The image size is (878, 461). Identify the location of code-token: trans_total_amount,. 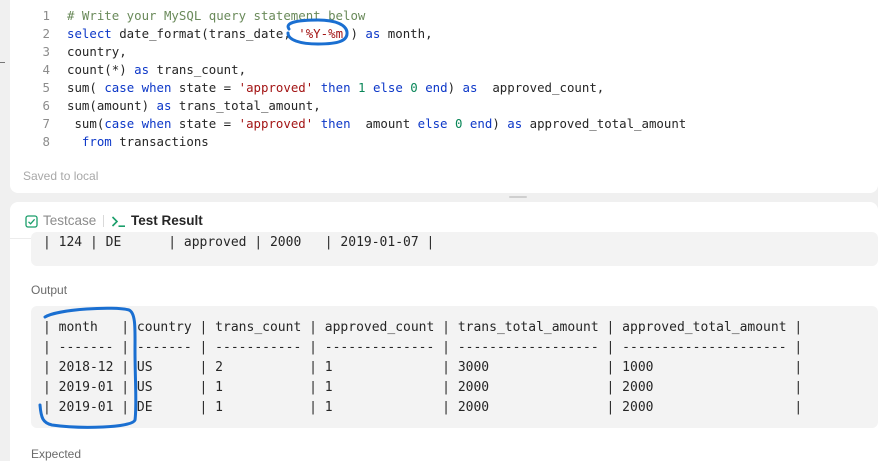
(246, 105).